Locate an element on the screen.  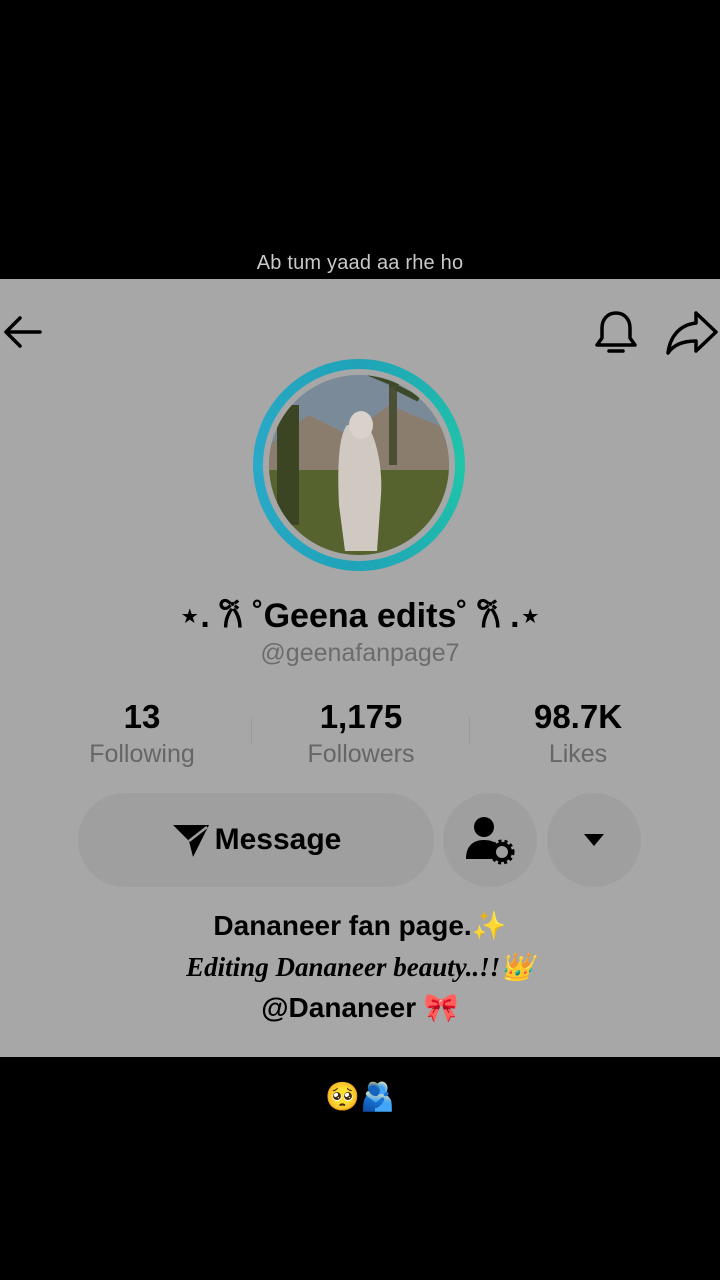
avatar-photo is located at coordinates (359, 465).